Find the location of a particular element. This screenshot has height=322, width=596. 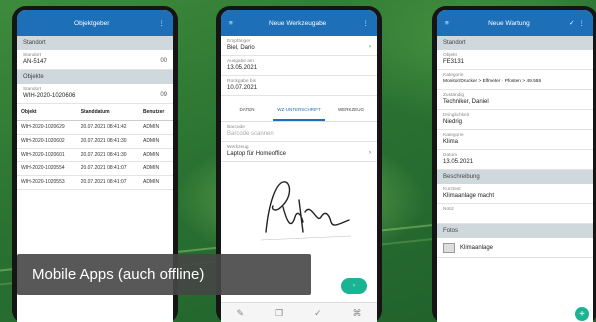

tab-werkzeug: WERKZEUG is located at coordinates (351, 110).